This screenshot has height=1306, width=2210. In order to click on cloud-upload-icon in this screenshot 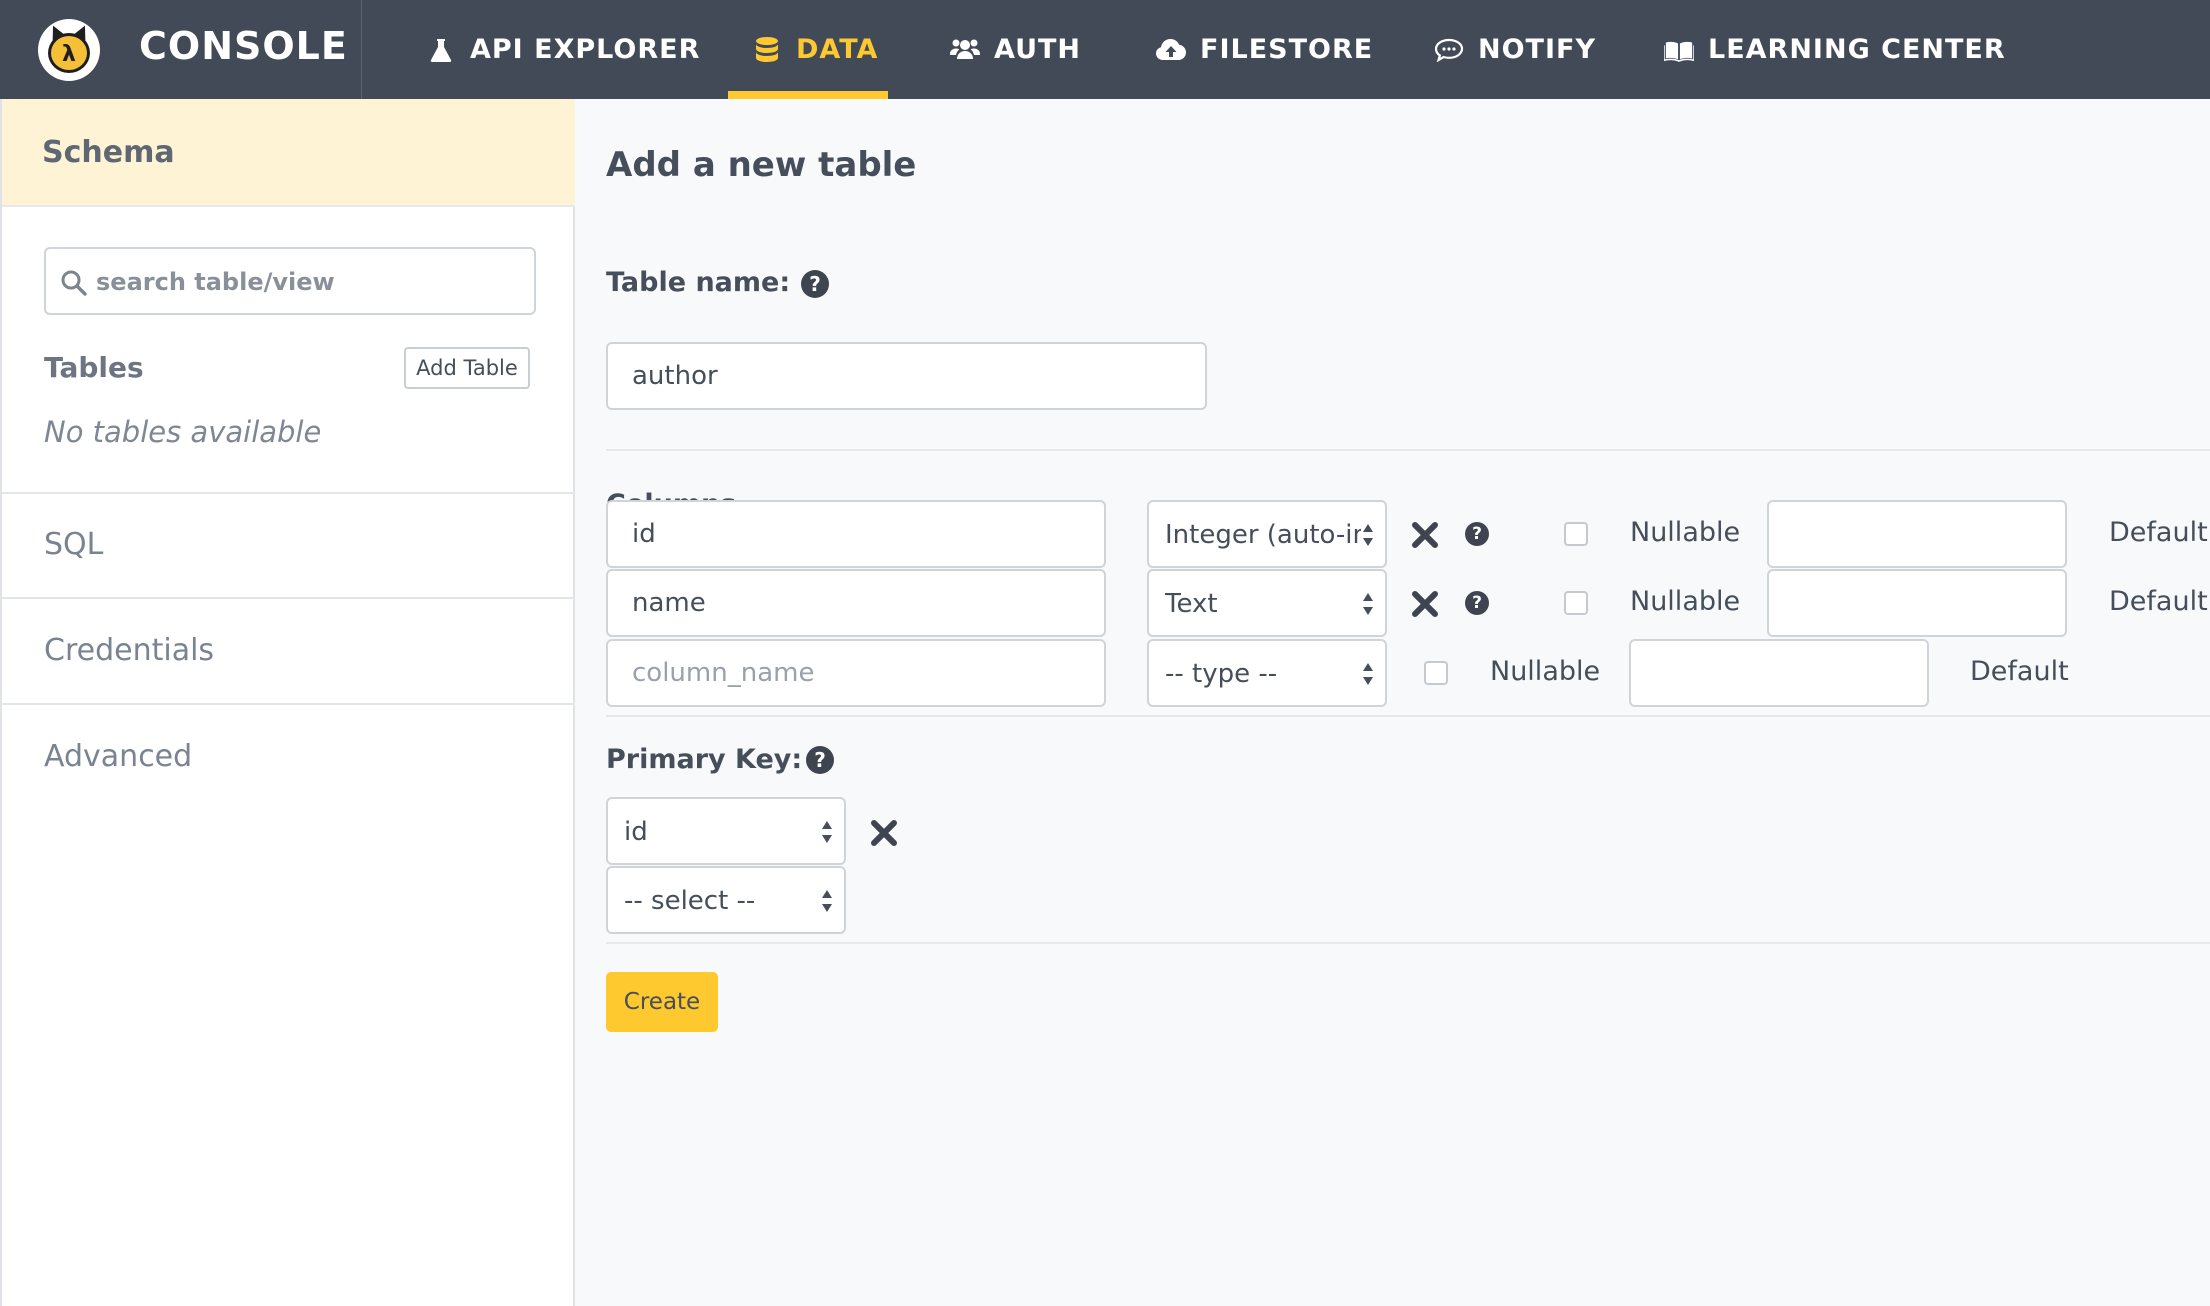, I will do `click(1171, 50)`.